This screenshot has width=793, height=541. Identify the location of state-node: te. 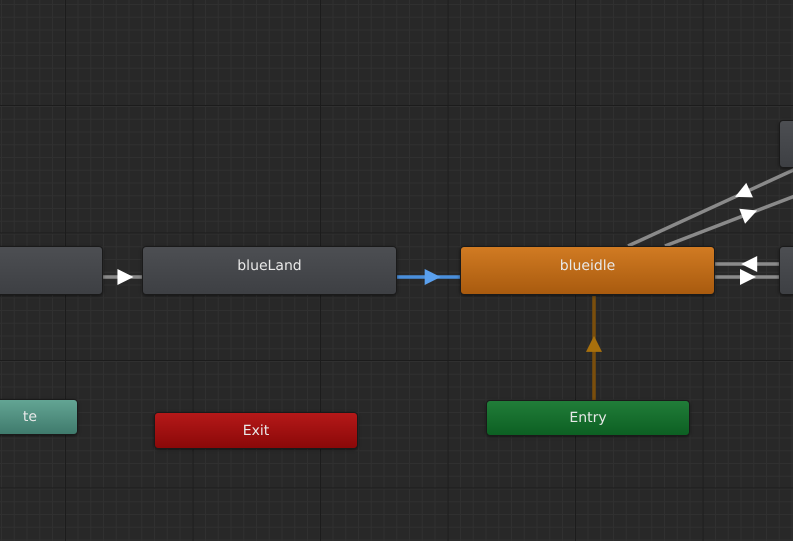
(39, 417).